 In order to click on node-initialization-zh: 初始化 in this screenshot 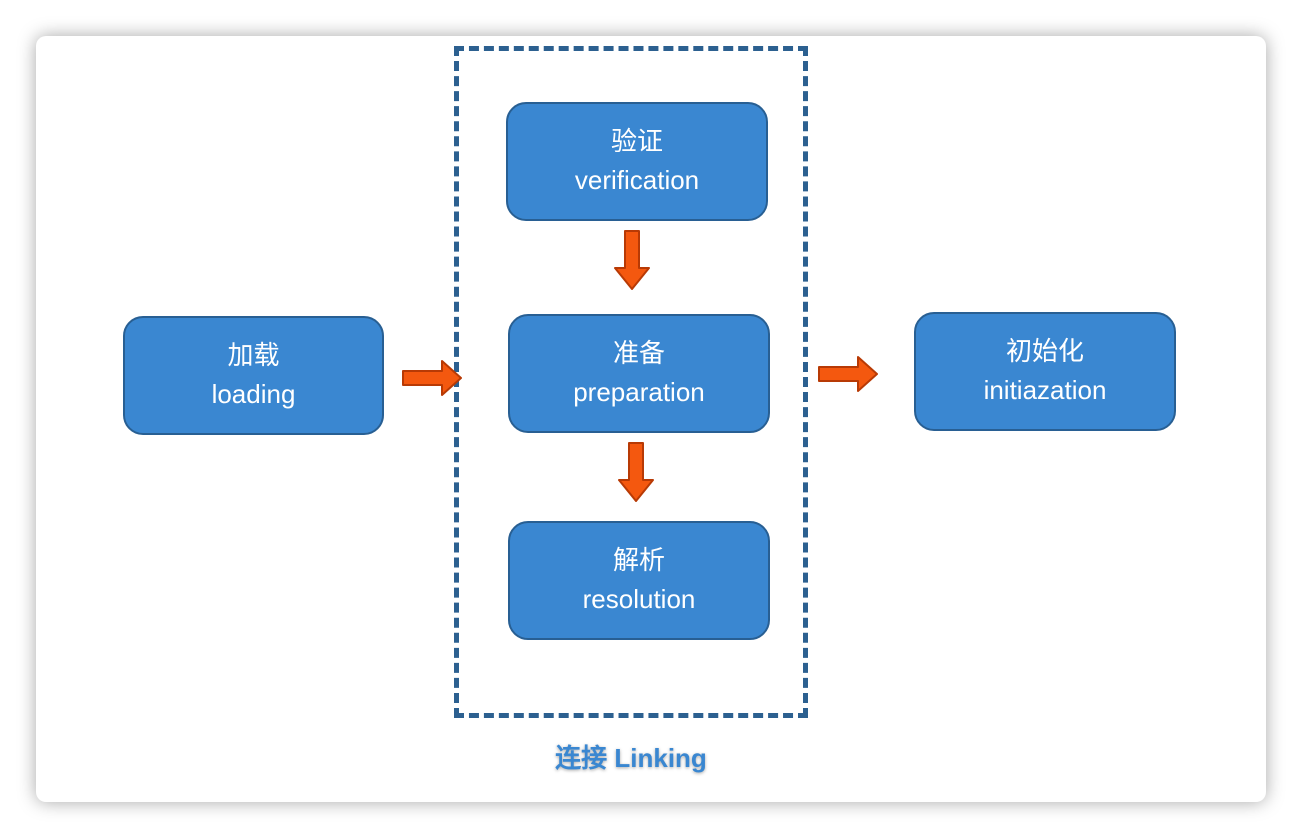, I will do `click(1044, 351)`.